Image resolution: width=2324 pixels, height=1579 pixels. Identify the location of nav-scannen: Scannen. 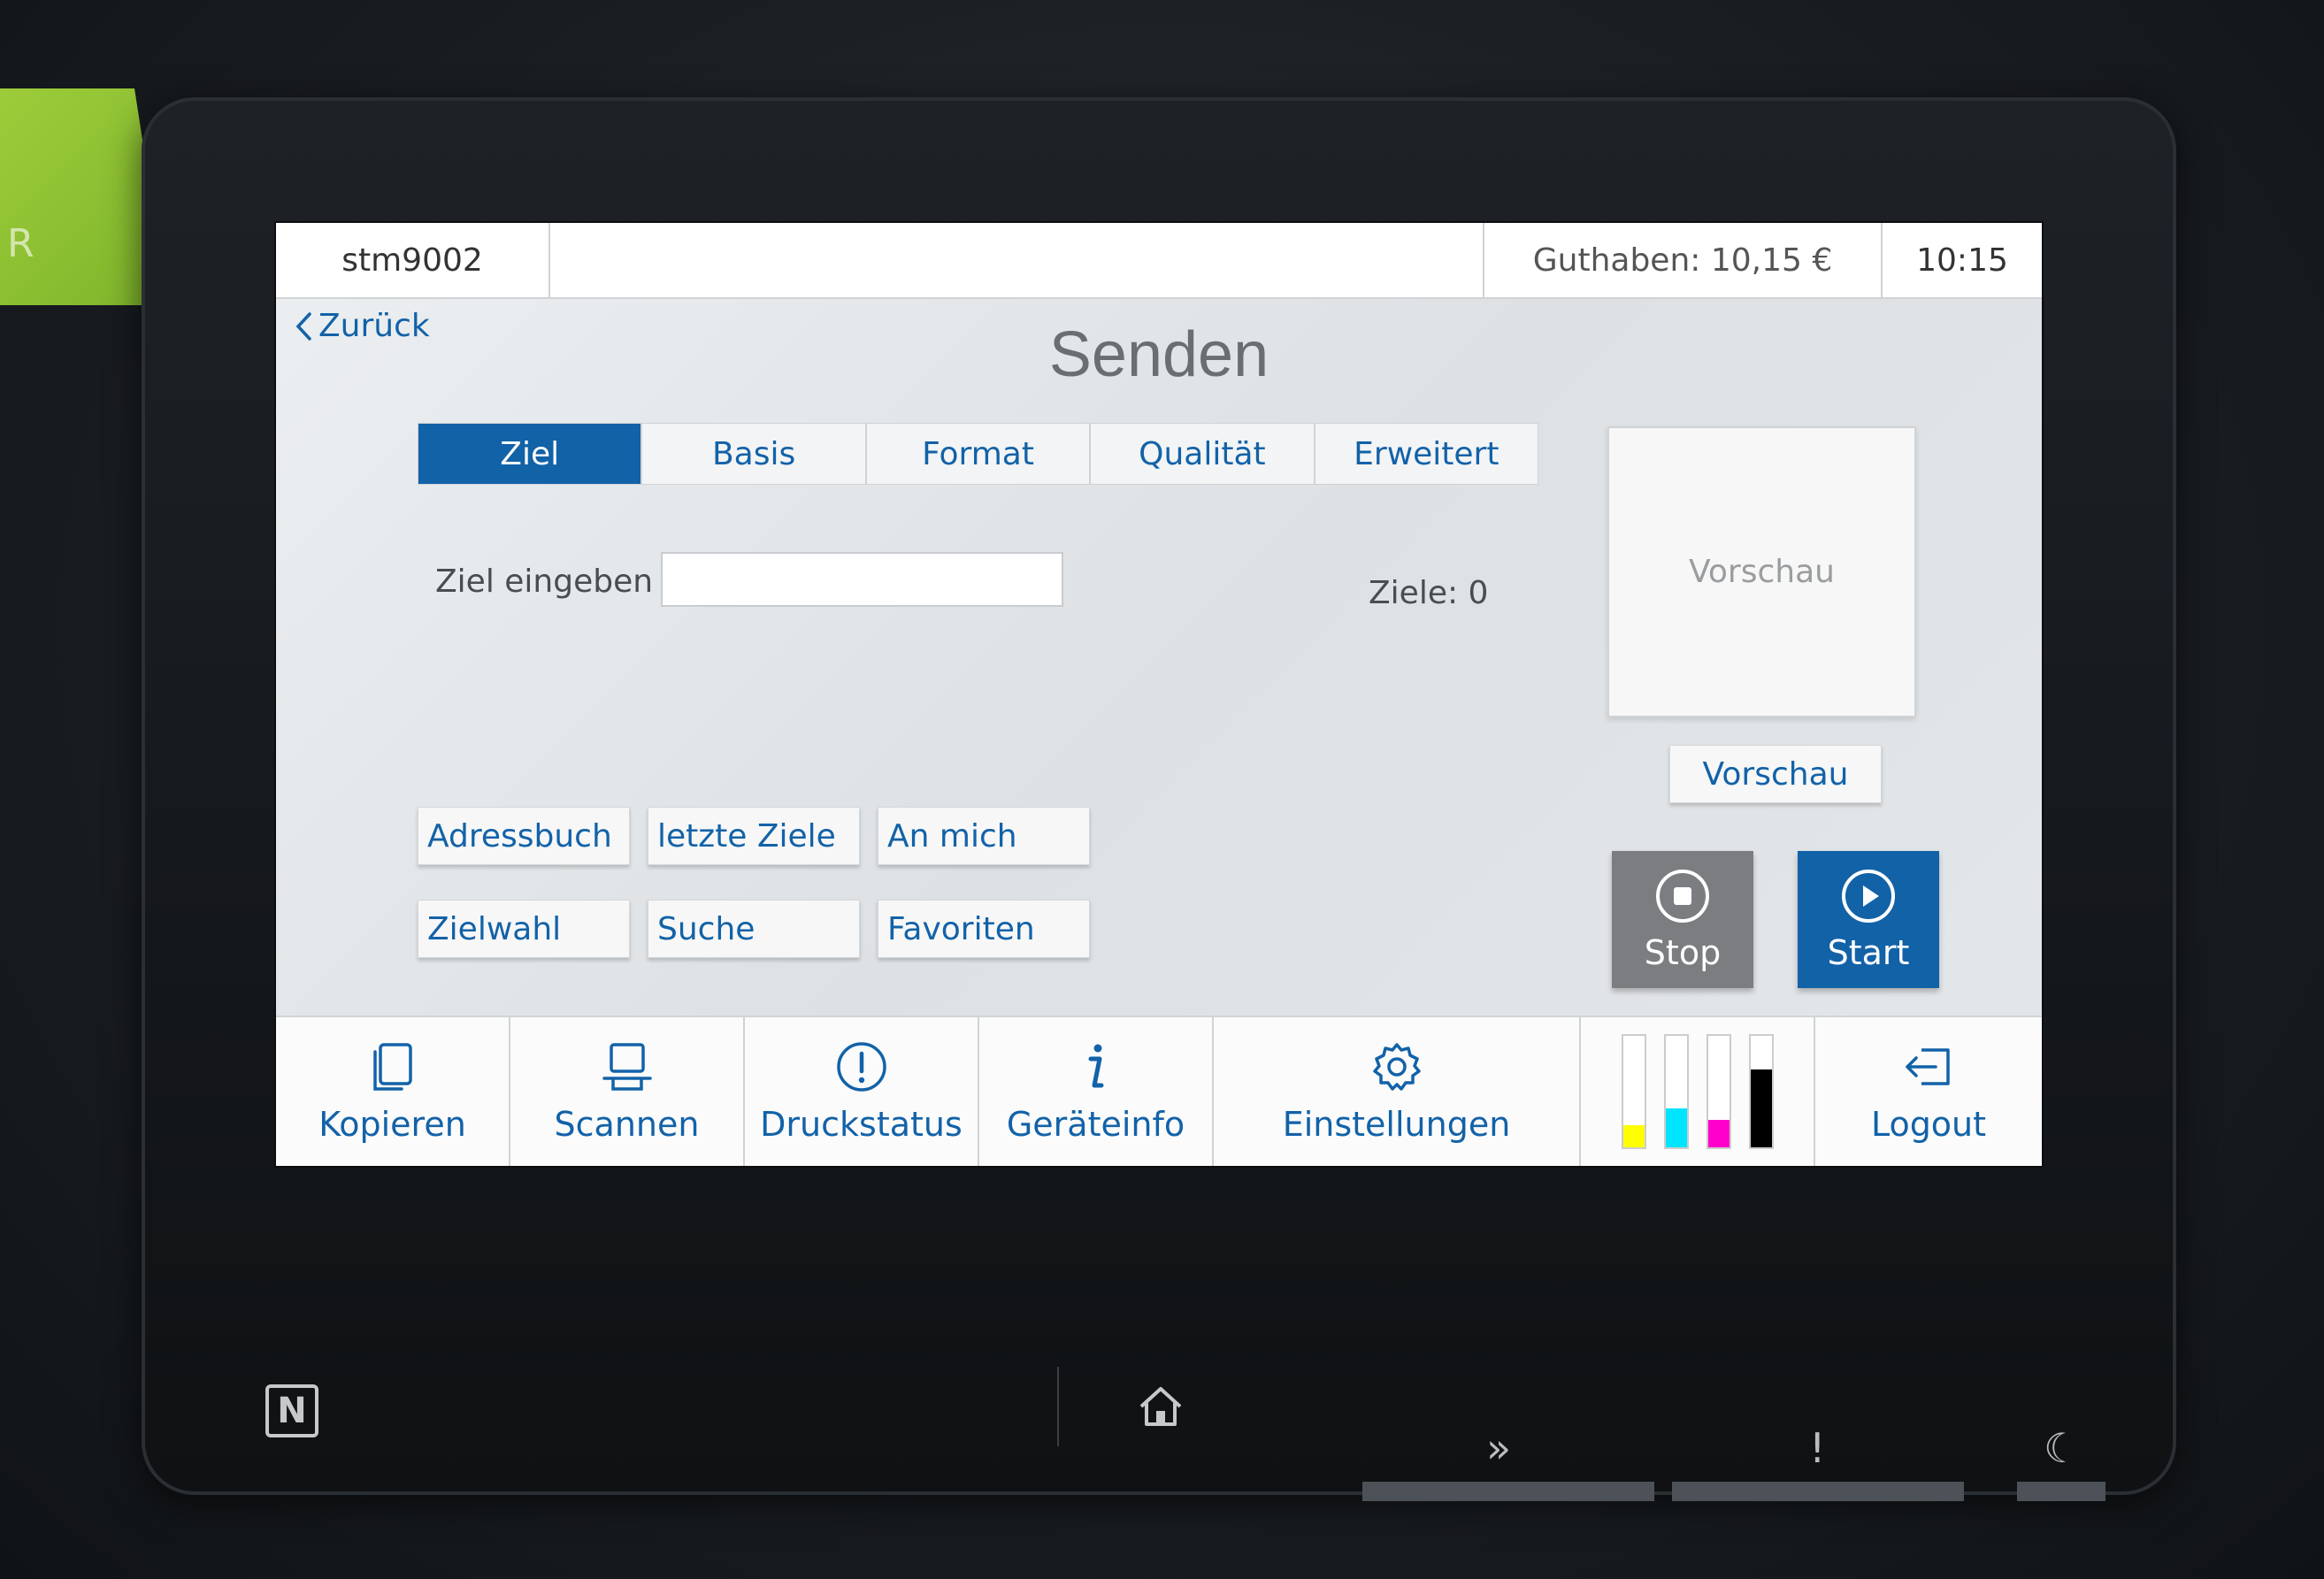
(627, 1092).